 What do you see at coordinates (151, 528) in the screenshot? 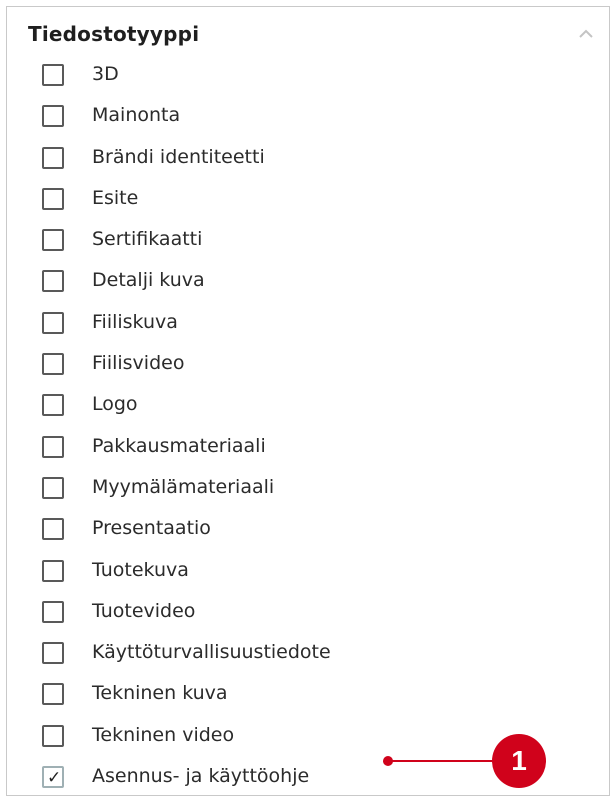
I see `option-label: Presentaatio` at bounding box center [151, 528].